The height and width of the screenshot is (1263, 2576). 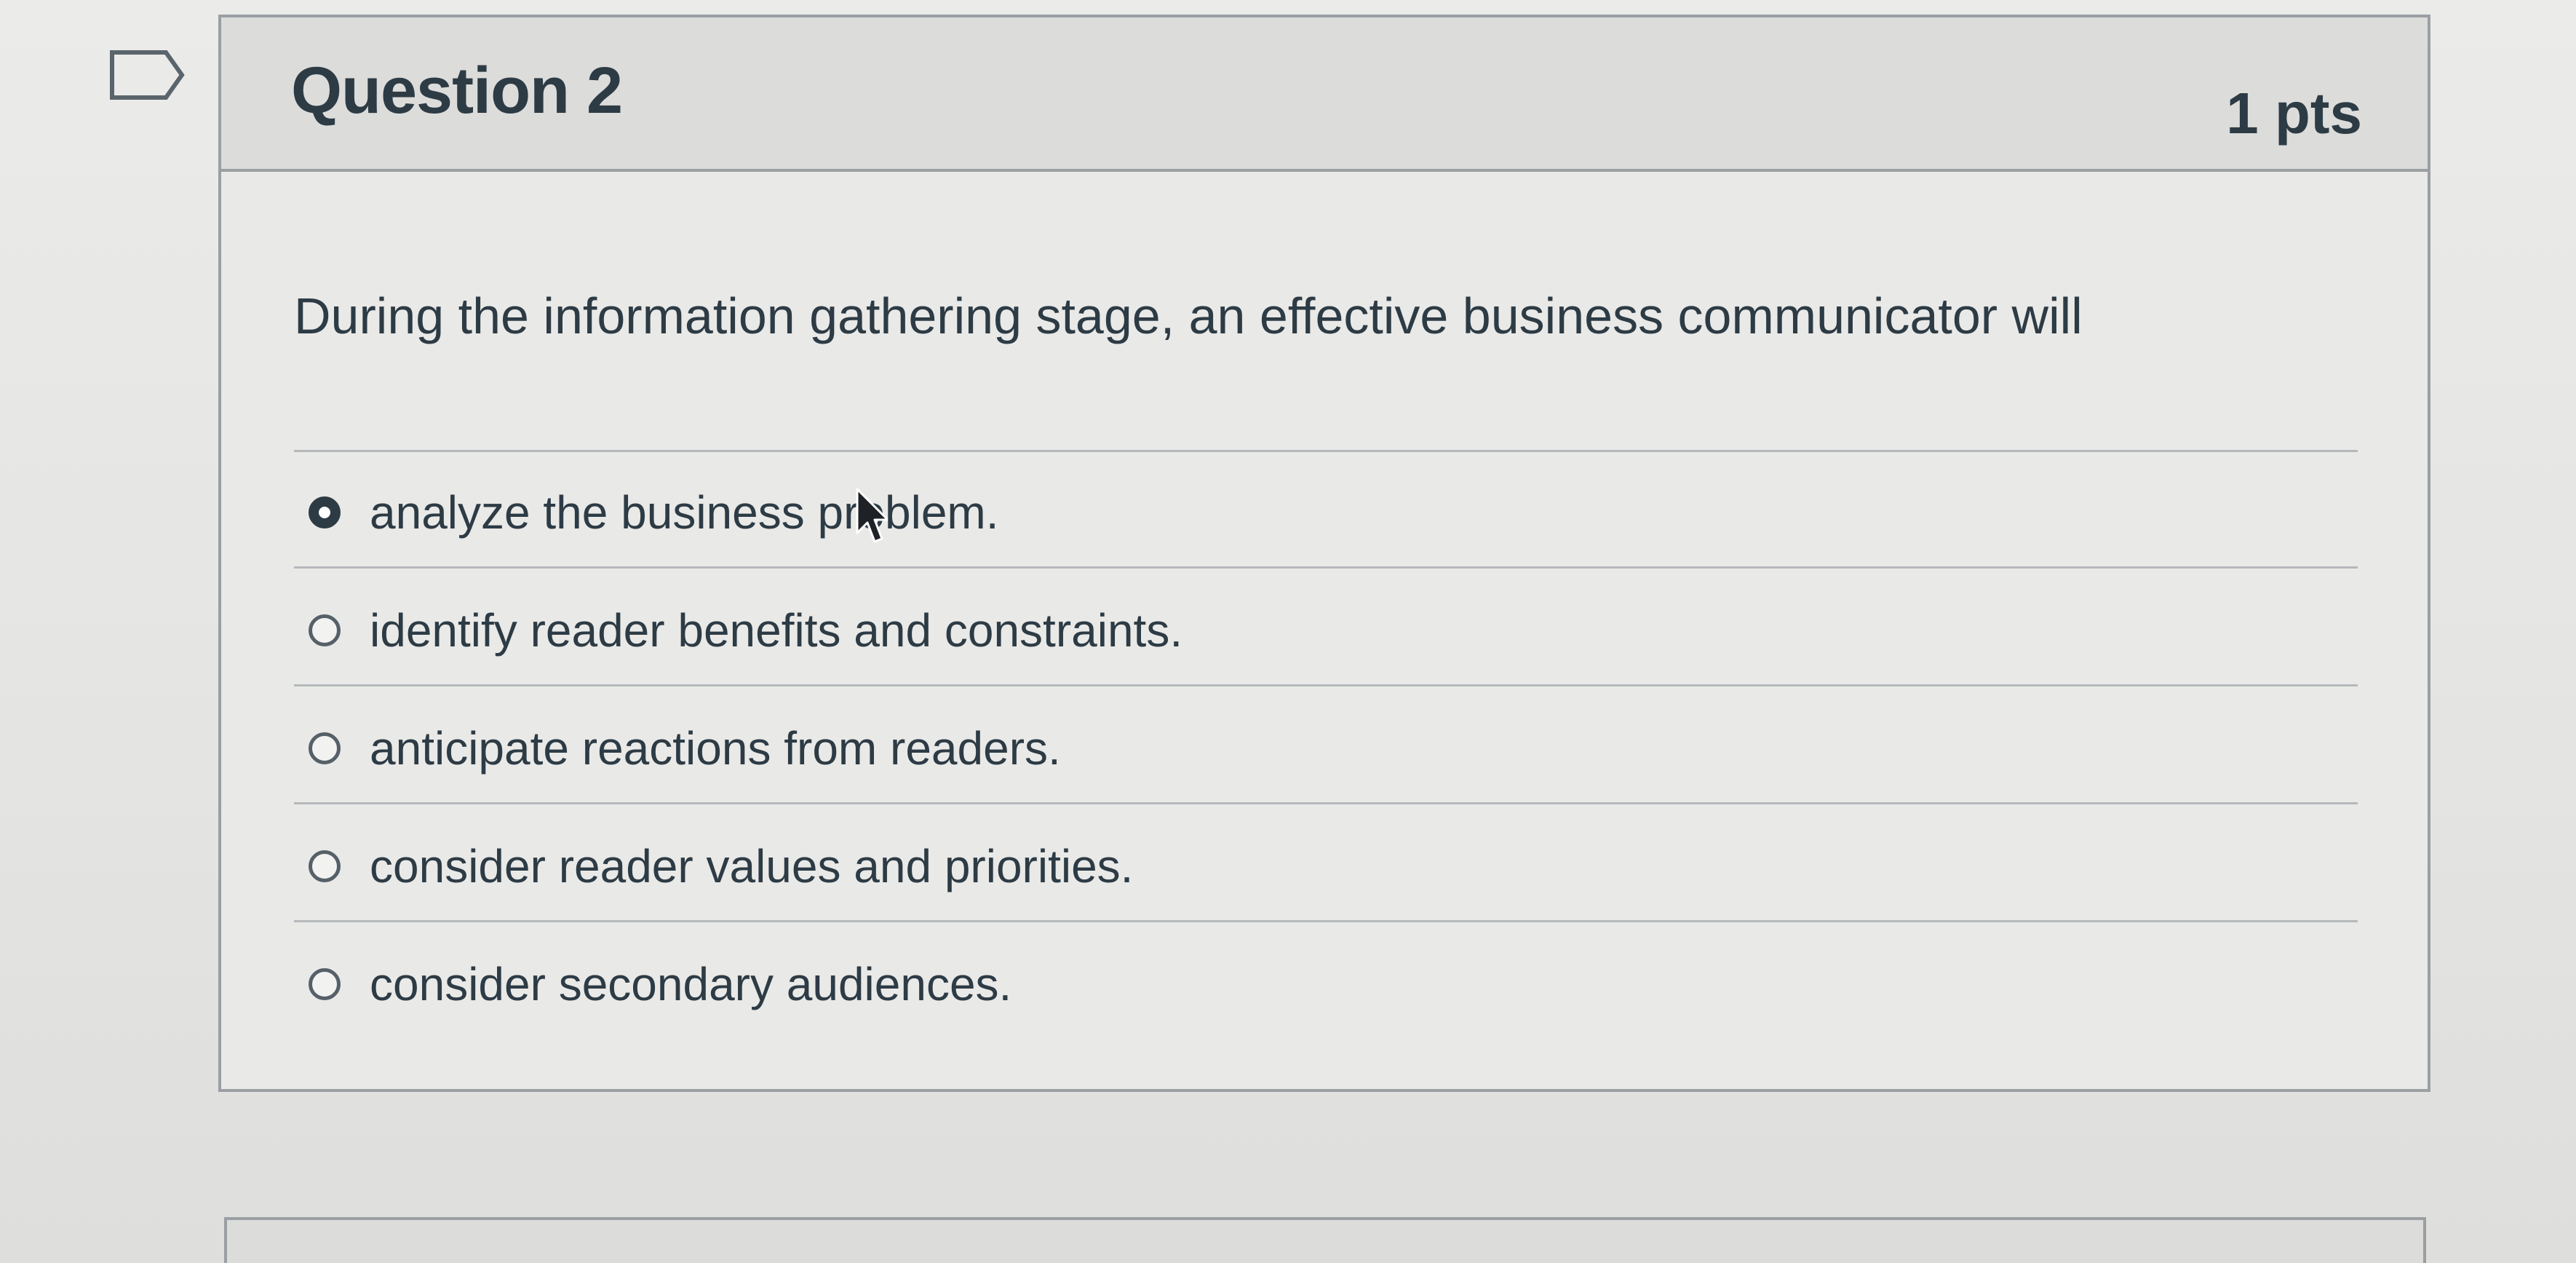 What do you see at coordinates (457, 91) in the screenshot?
I see `question-title: Question 2` at bounding box center [457, 91].